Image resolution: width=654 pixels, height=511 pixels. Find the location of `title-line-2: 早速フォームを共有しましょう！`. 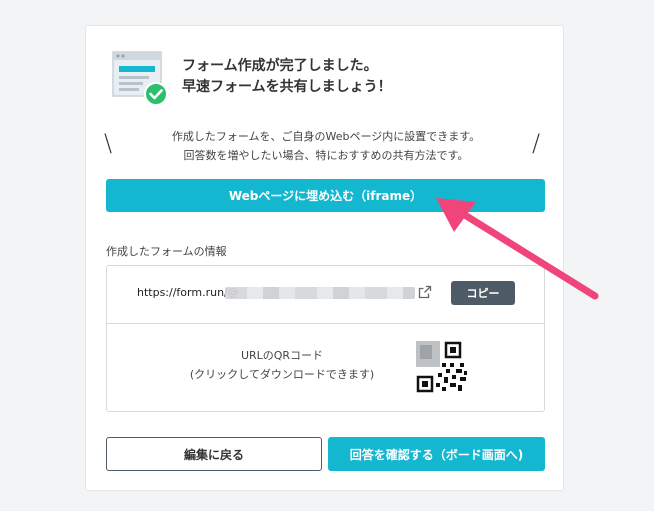

title-line-2: 早速フォームを共有しましょう！ is located at coordinates (287, 87).